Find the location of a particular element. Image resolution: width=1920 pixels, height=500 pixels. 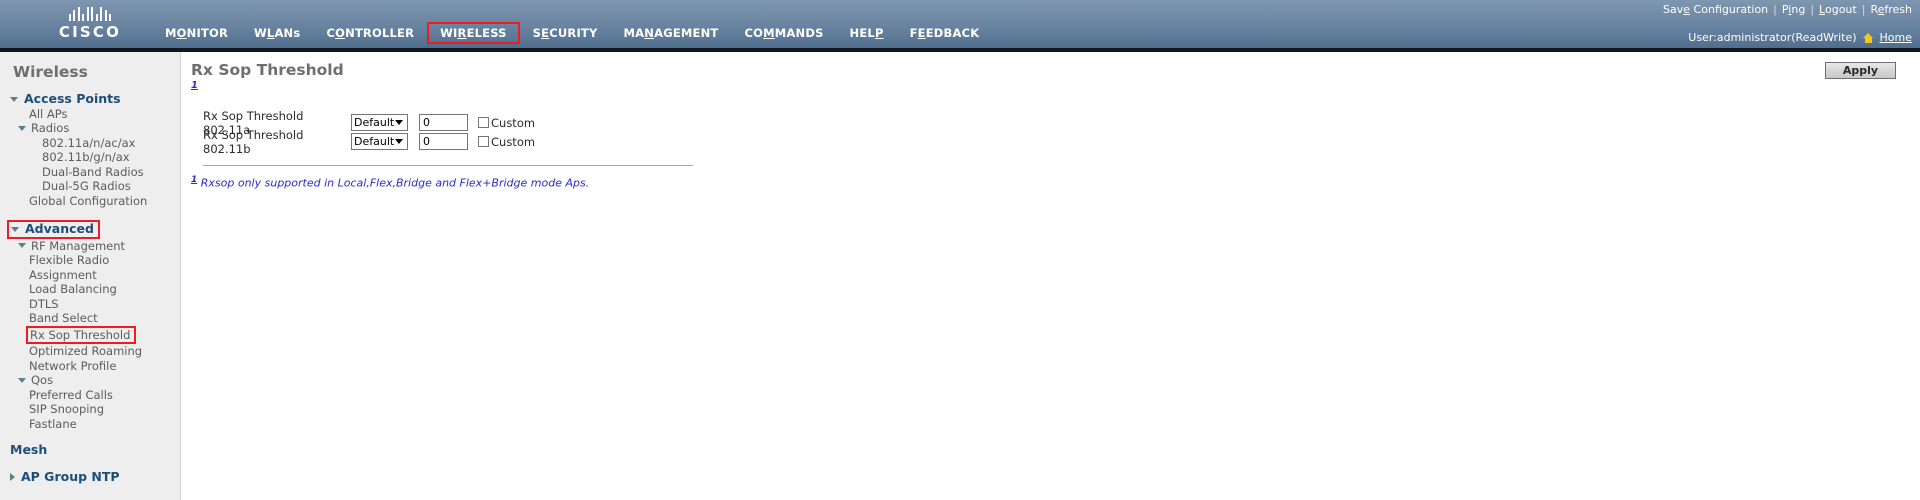

sidebar-item-label: Advanced is located at coordinates (59, 228).